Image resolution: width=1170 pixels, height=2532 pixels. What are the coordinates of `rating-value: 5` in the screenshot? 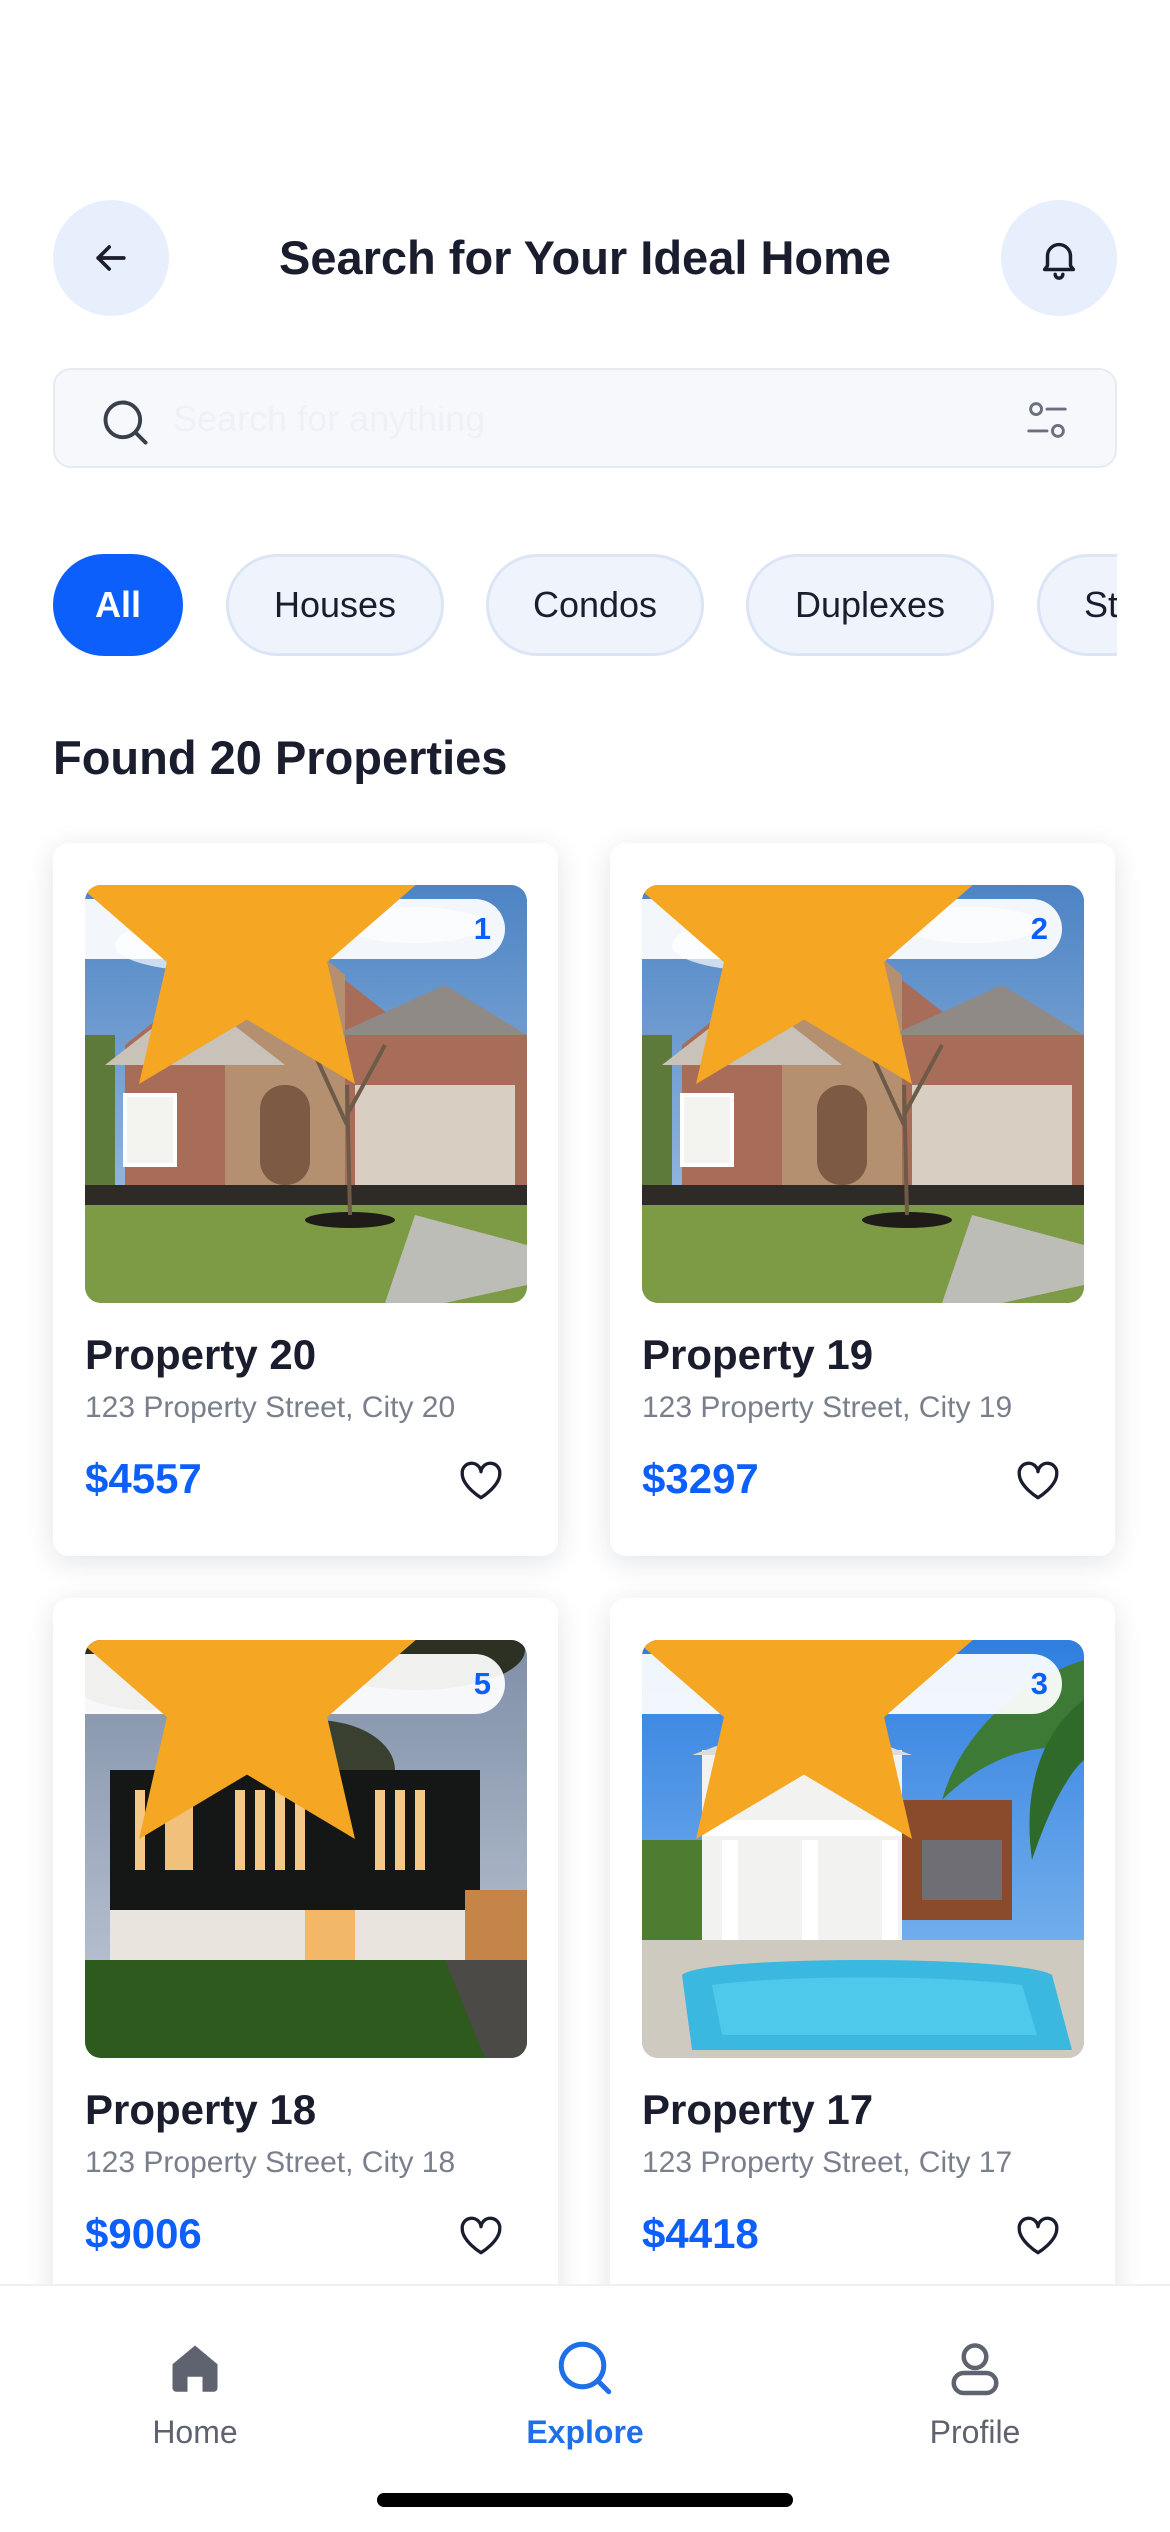 It's located at (482, 1683).